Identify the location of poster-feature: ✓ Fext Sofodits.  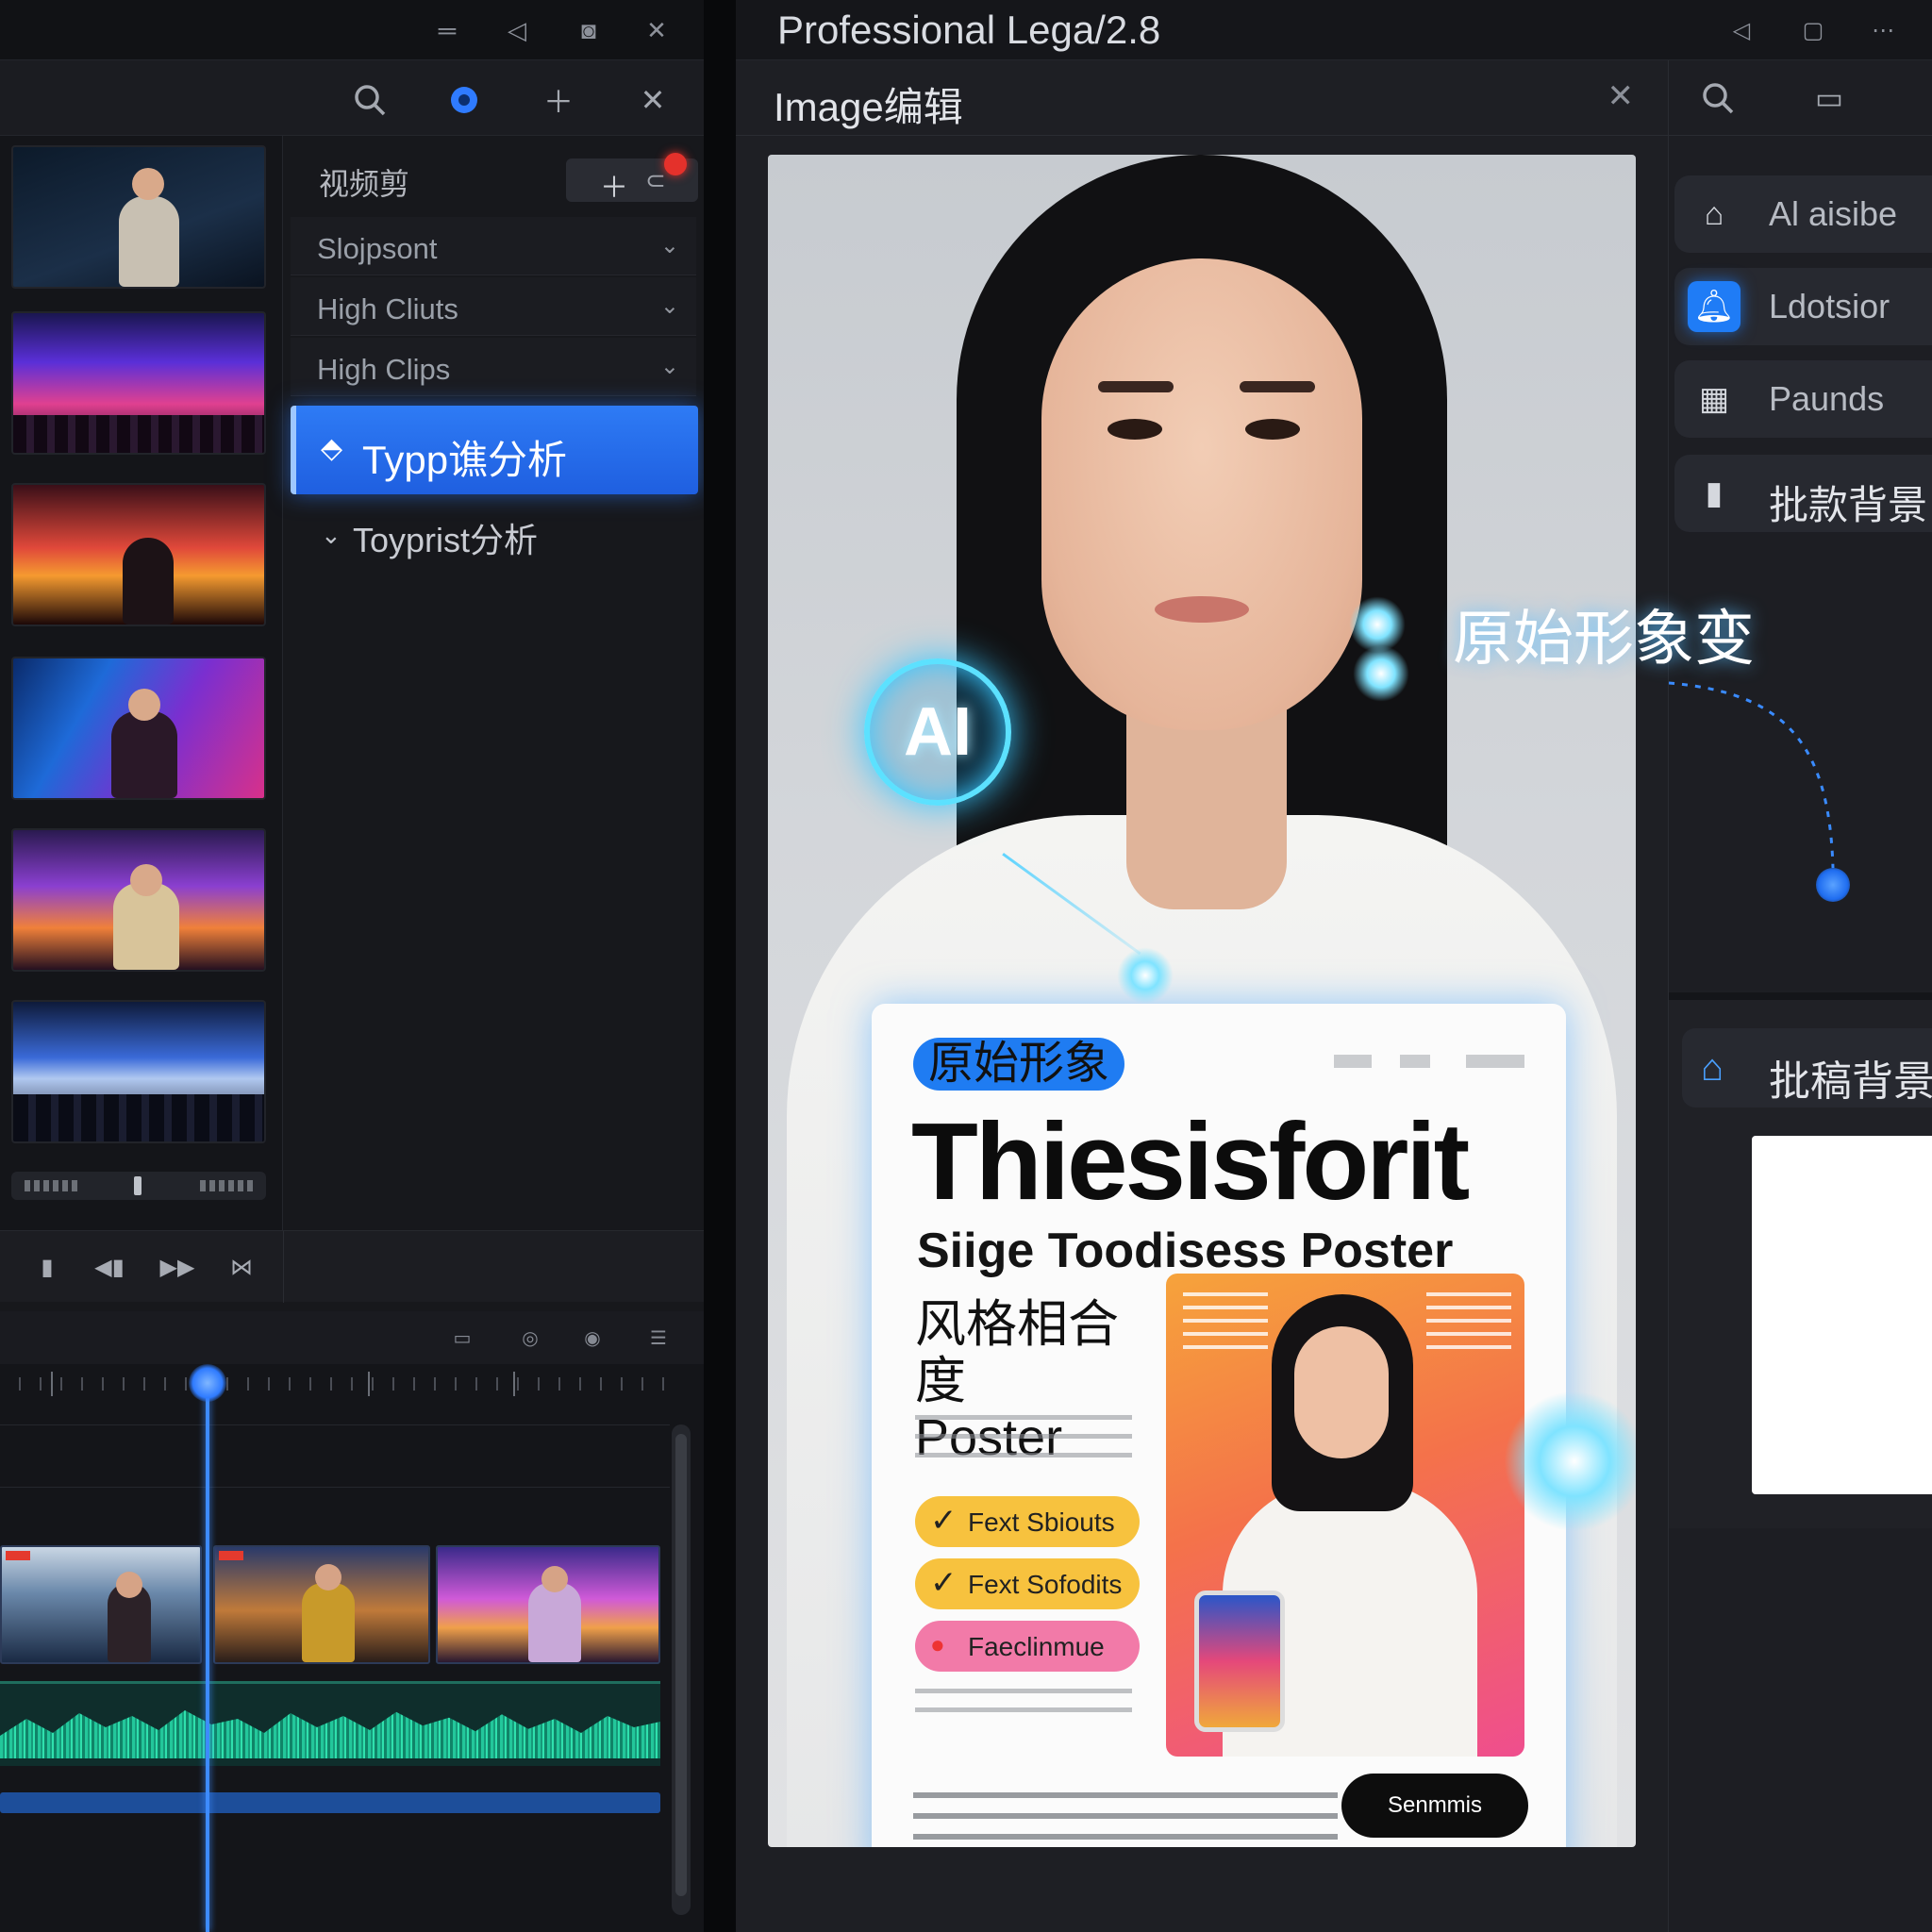
(1027, 1584).